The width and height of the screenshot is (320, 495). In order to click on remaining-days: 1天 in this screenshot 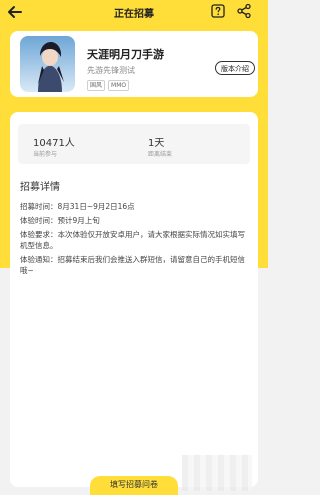, I will do `click(156, 143)`.